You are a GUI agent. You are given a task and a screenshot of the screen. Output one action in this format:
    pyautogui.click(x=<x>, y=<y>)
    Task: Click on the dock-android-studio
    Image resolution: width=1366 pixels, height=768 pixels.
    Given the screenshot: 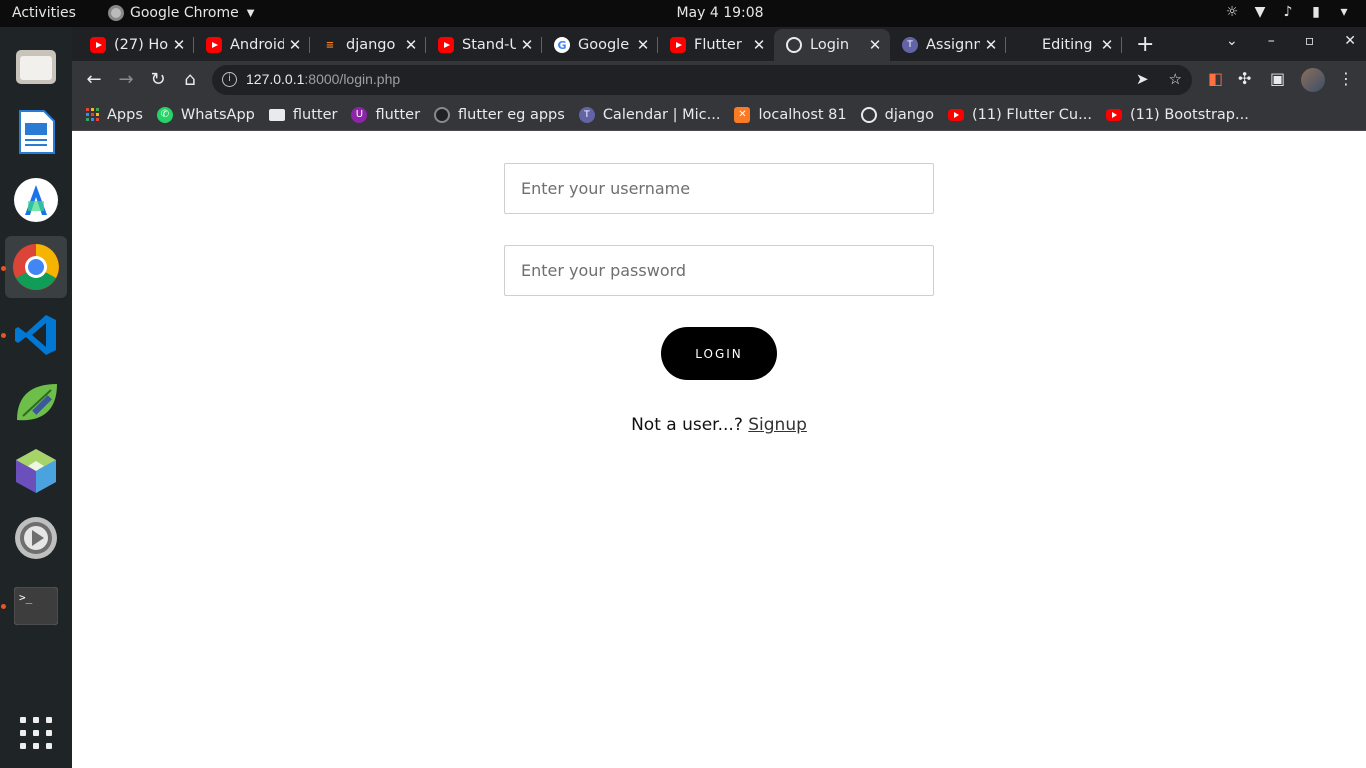 What is the action you would take?
    pyautogui.click(x=36, y=200)
    